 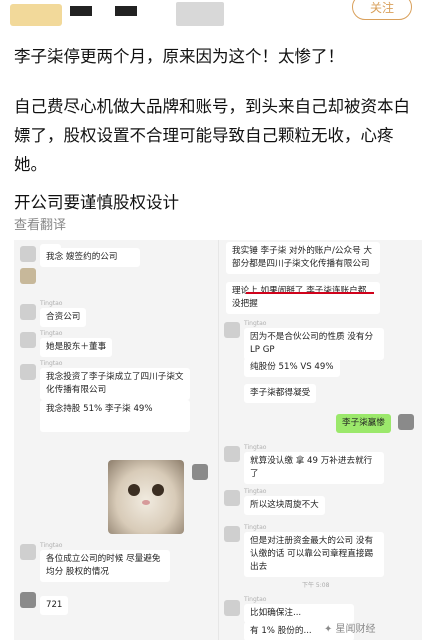 What do you see at coordinates (146, 497) in the screenshot?
I see `cat-meme-image` at bounding box center [146, 497].